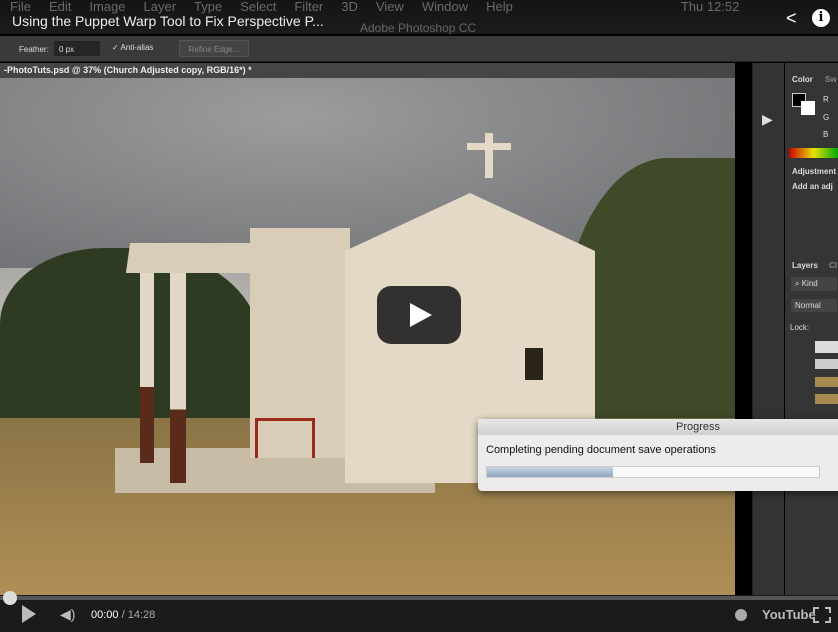 The width and height of the screenshot is (838, 632). What do you see at coordinates (658, 427) in the screenshot?
I see `dialog-title: Progress` at bounding box center [658, 427].